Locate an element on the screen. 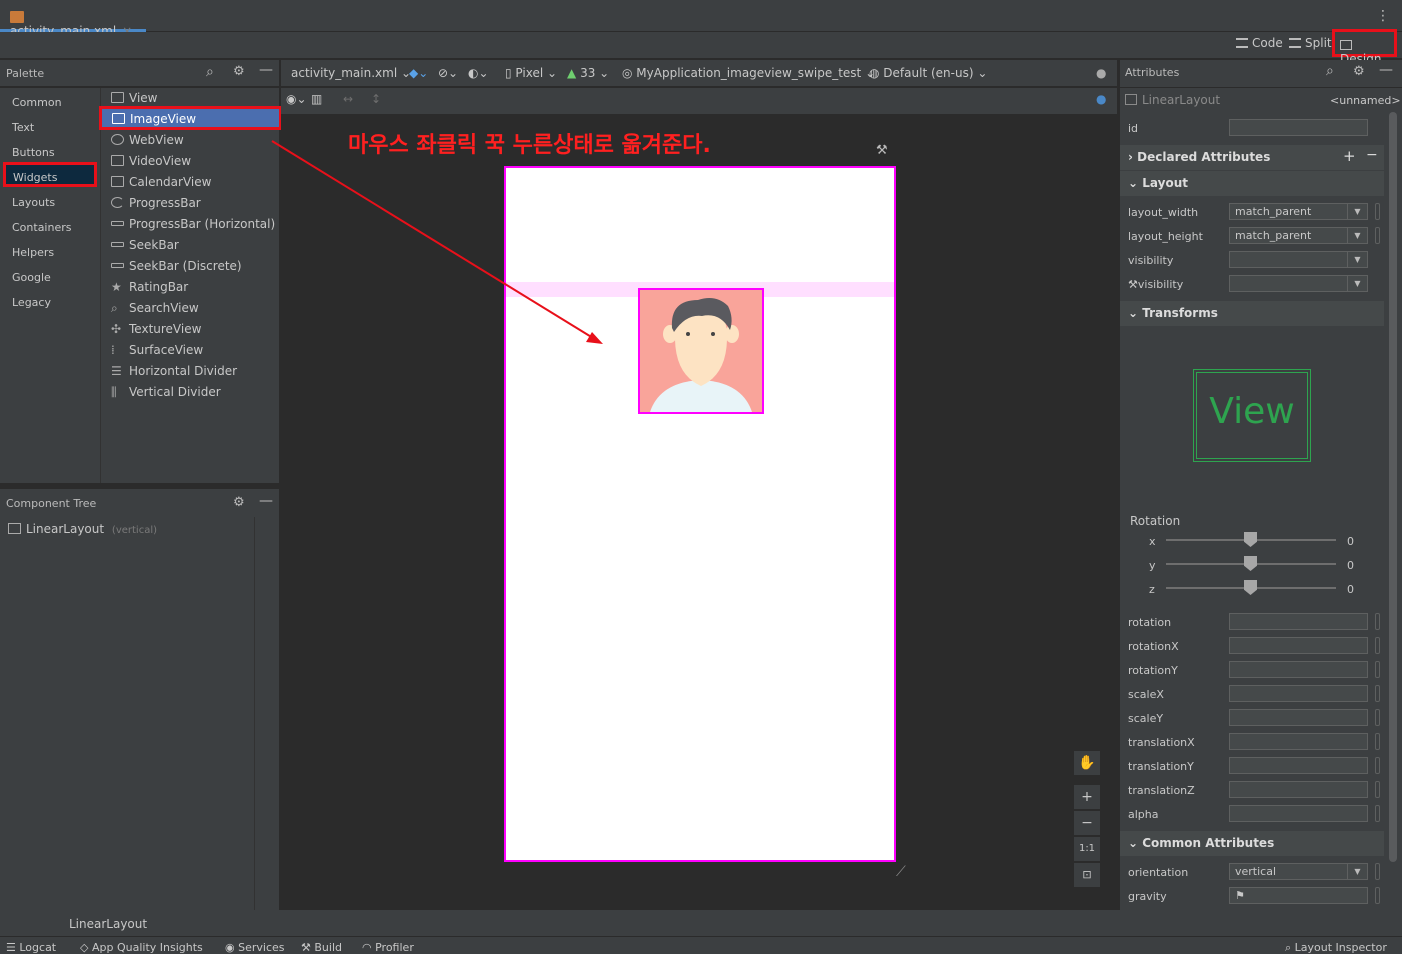 The height and width of the screenshot is (954, 1402). layout-height-label: layout_height is located at coordinates (1165, 236).